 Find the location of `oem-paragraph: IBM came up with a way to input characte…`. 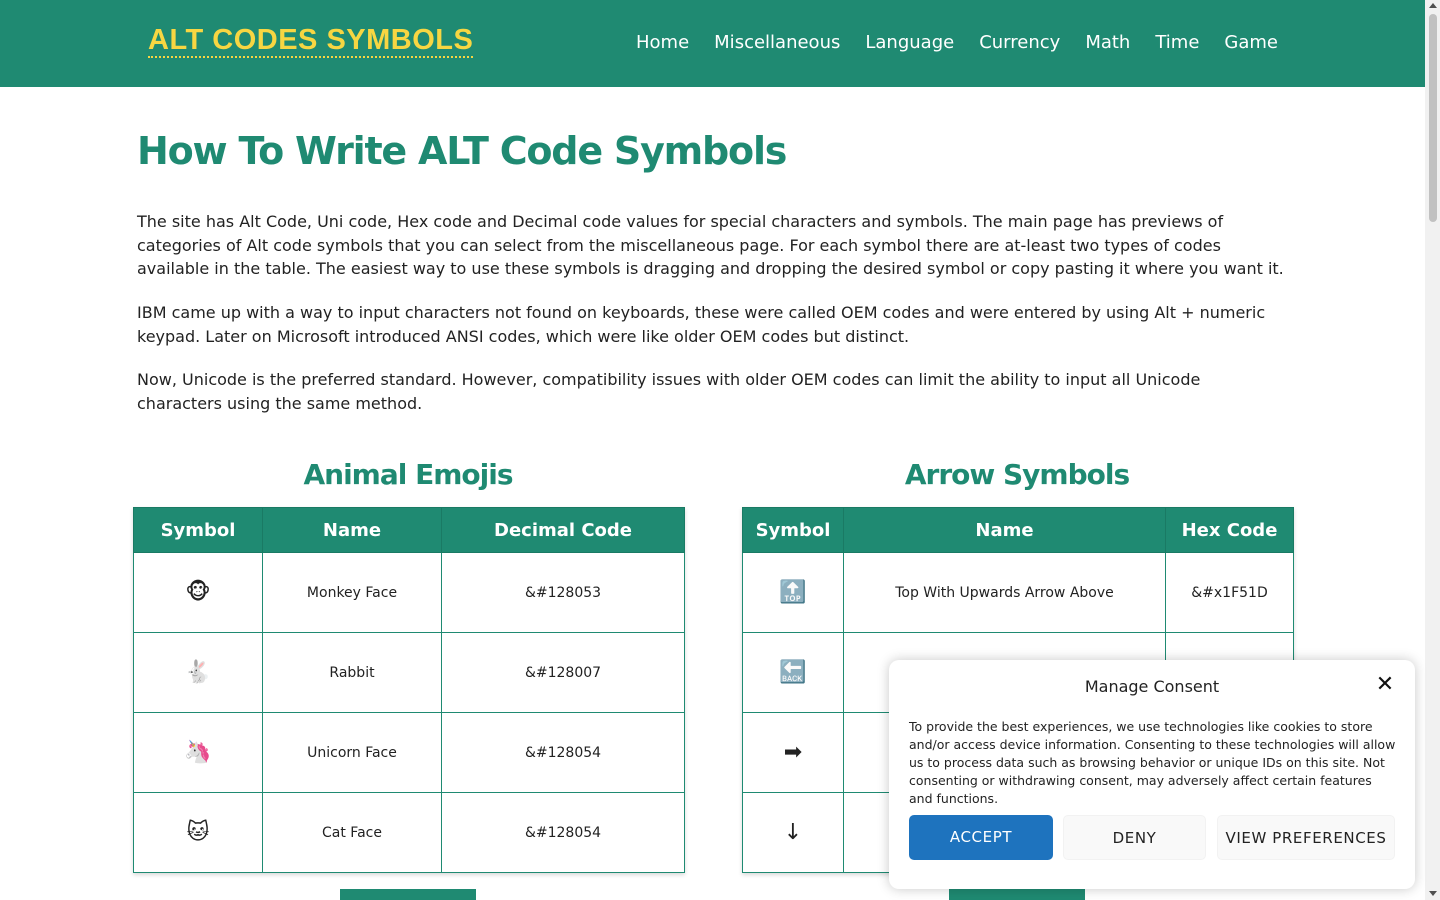

oem-paragraph: IBM came up with a way to input characte… is located at coordinates (701, 324).